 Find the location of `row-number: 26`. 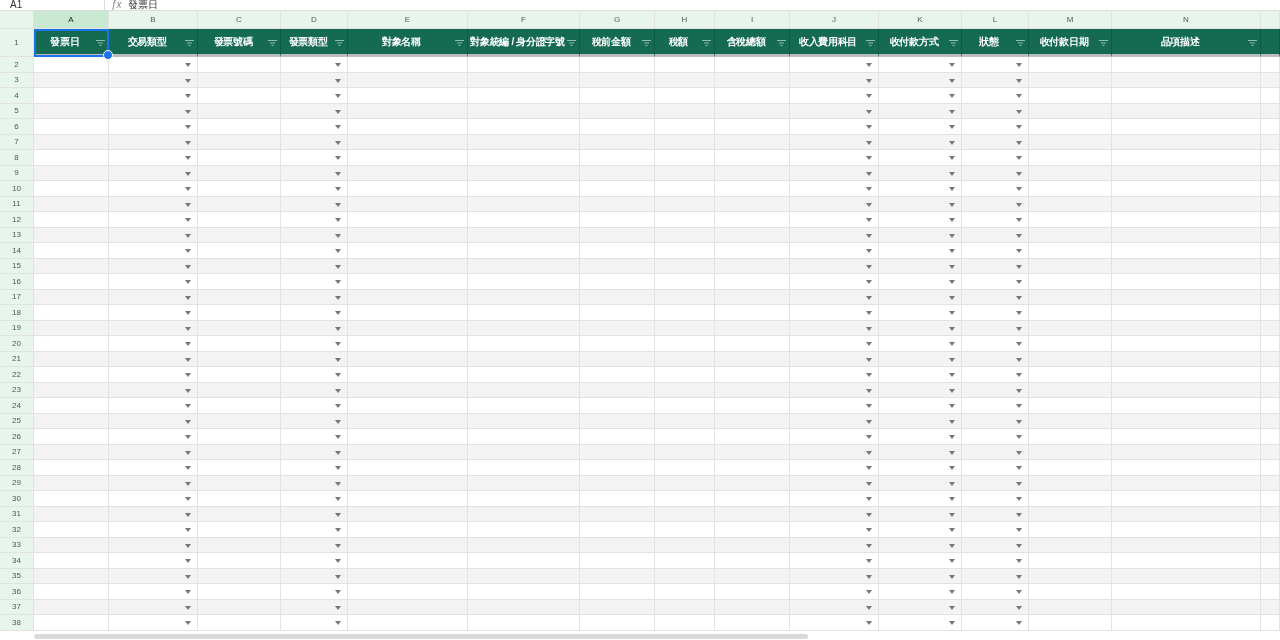

row-number: 26 is located at coordinates (17, 437).